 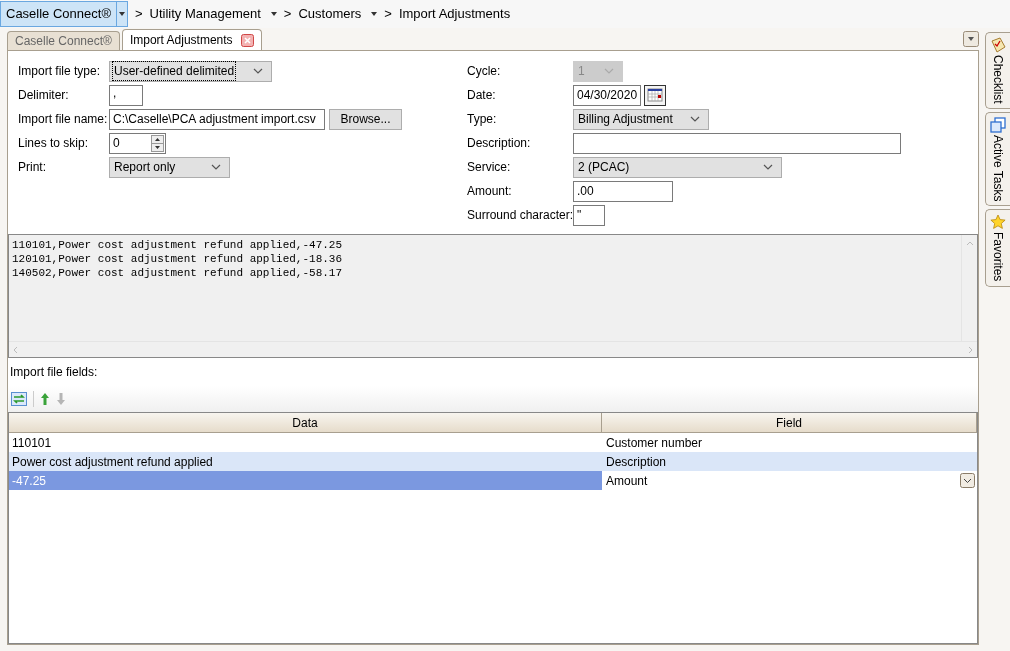 What do you see at coordinates (169, 167) in the screenshot?
I see `dropdown-select: Report only` at bounding box center [169, 167].